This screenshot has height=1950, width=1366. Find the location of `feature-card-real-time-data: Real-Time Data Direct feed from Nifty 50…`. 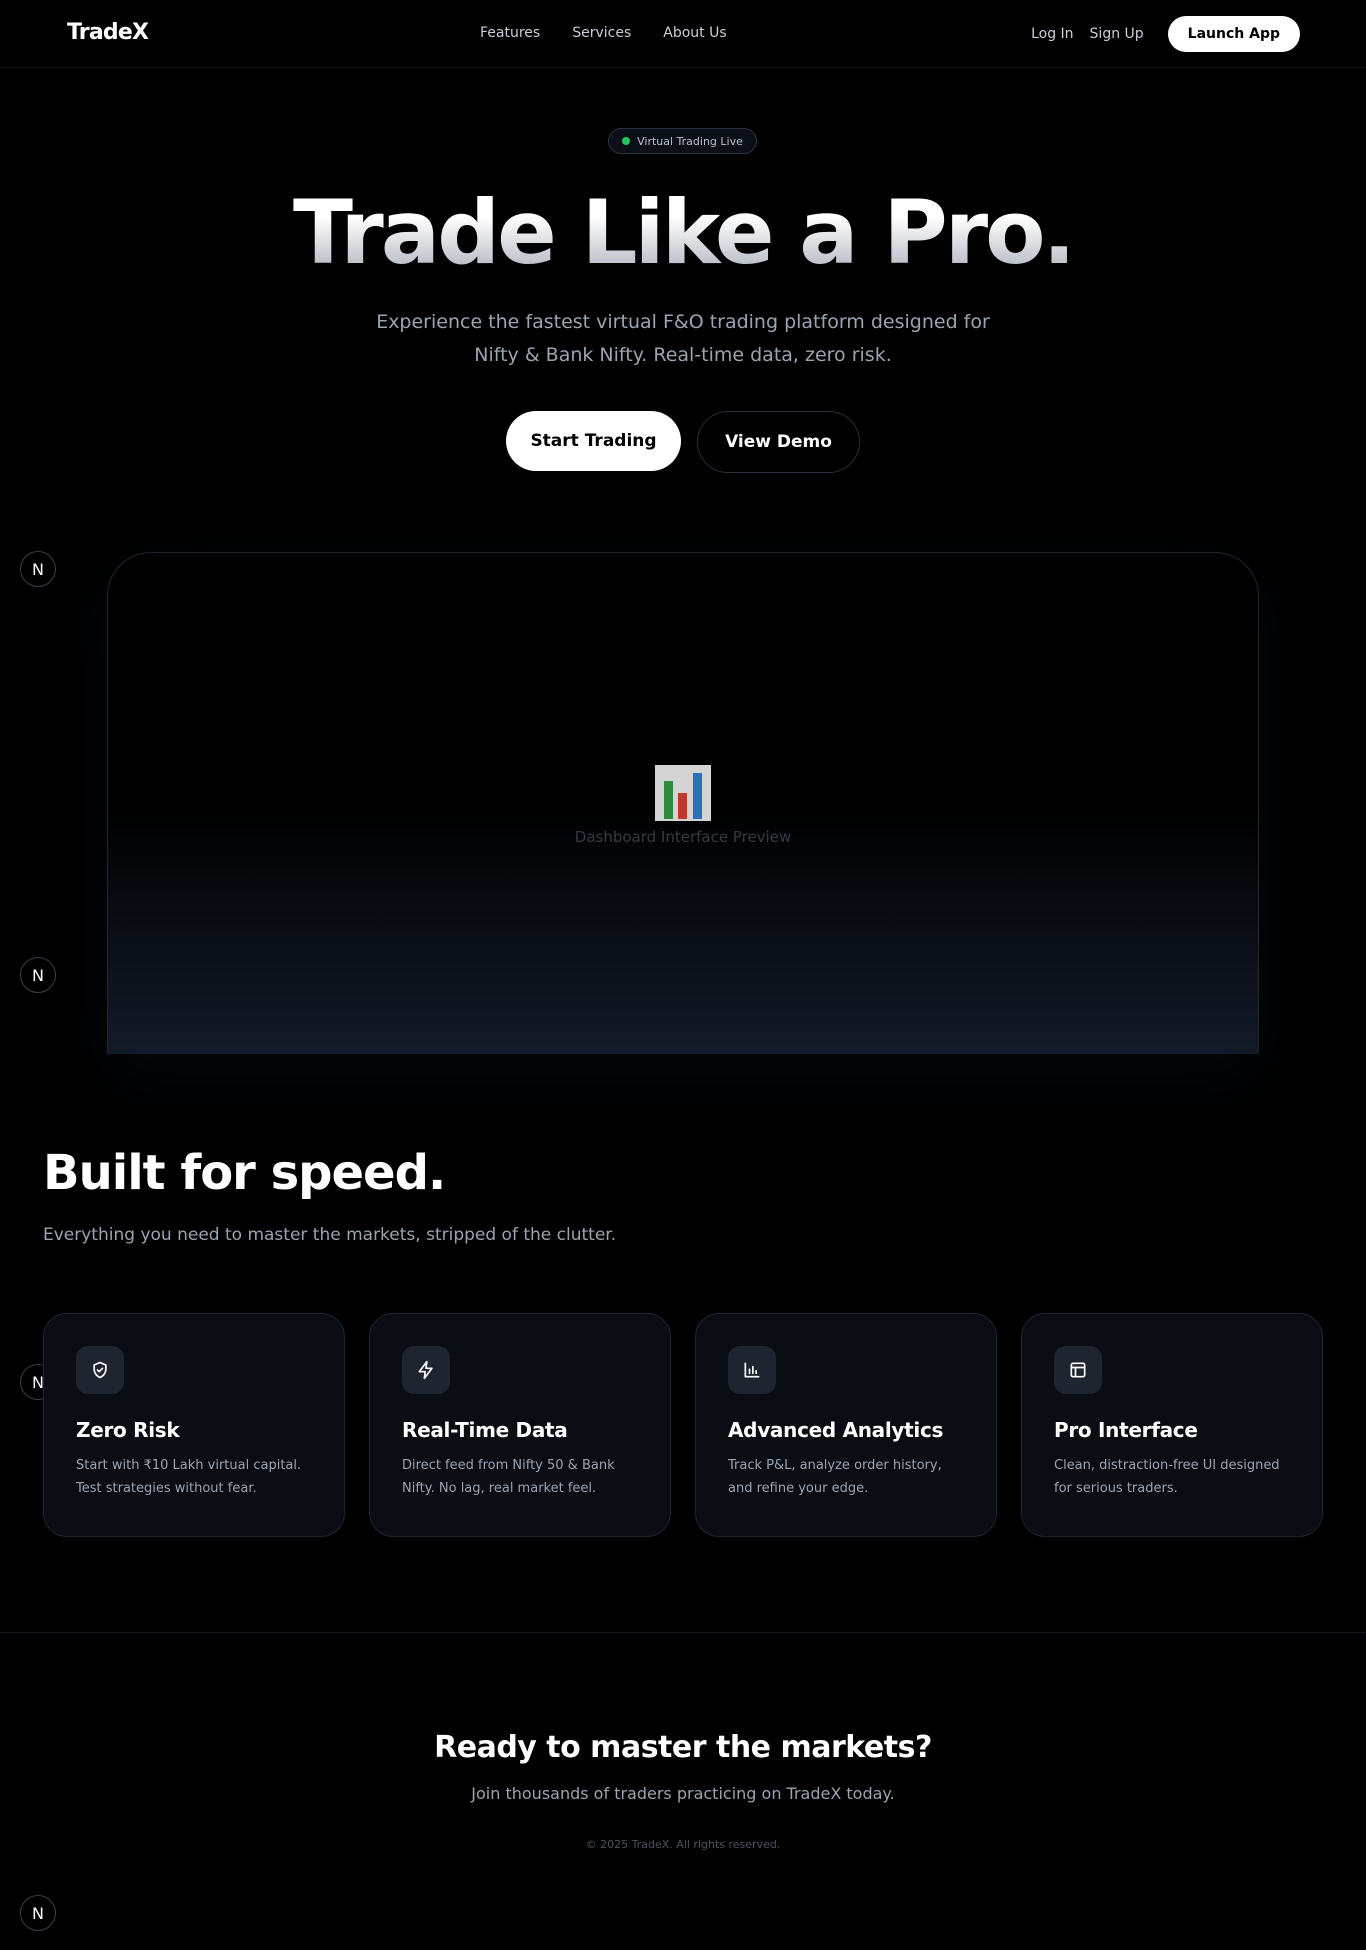

feature-card-real-time-data: Real-Time Data Direct feed from Nifty 50… is located at coordinates (520, 1425).